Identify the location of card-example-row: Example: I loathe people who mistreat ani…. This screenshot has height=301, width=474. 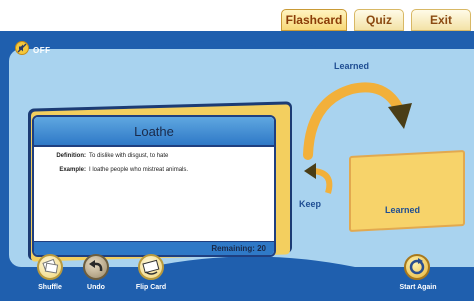
(118, 170).